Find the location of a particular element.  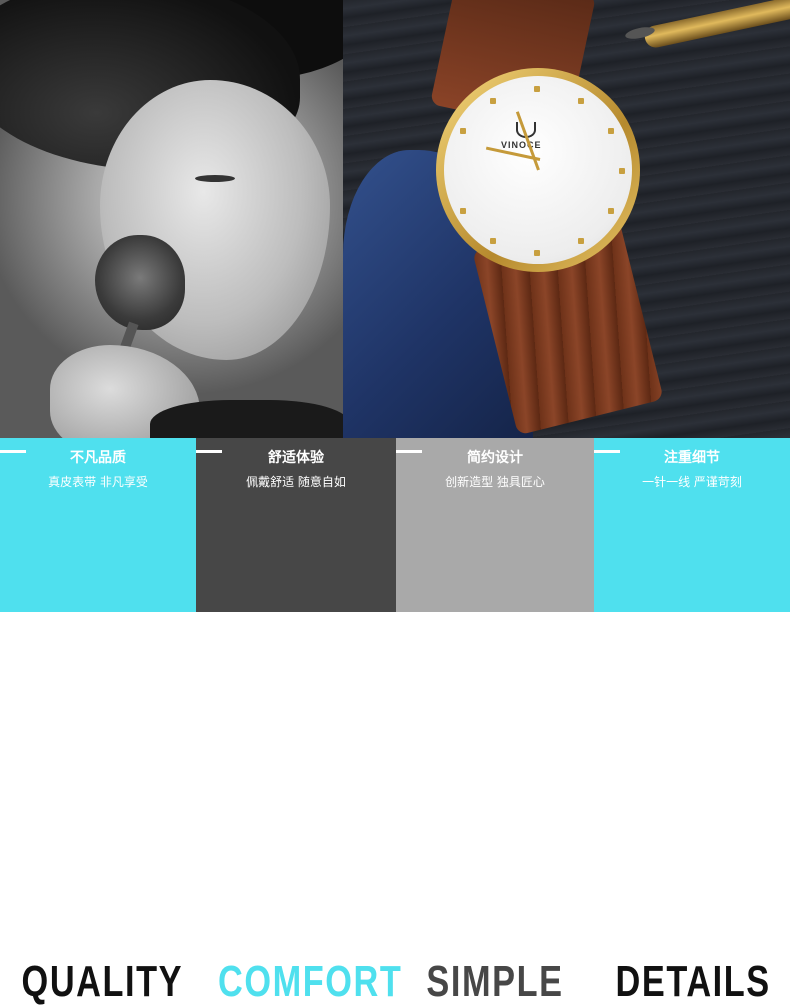

rose is located at coordinates (140, 282).